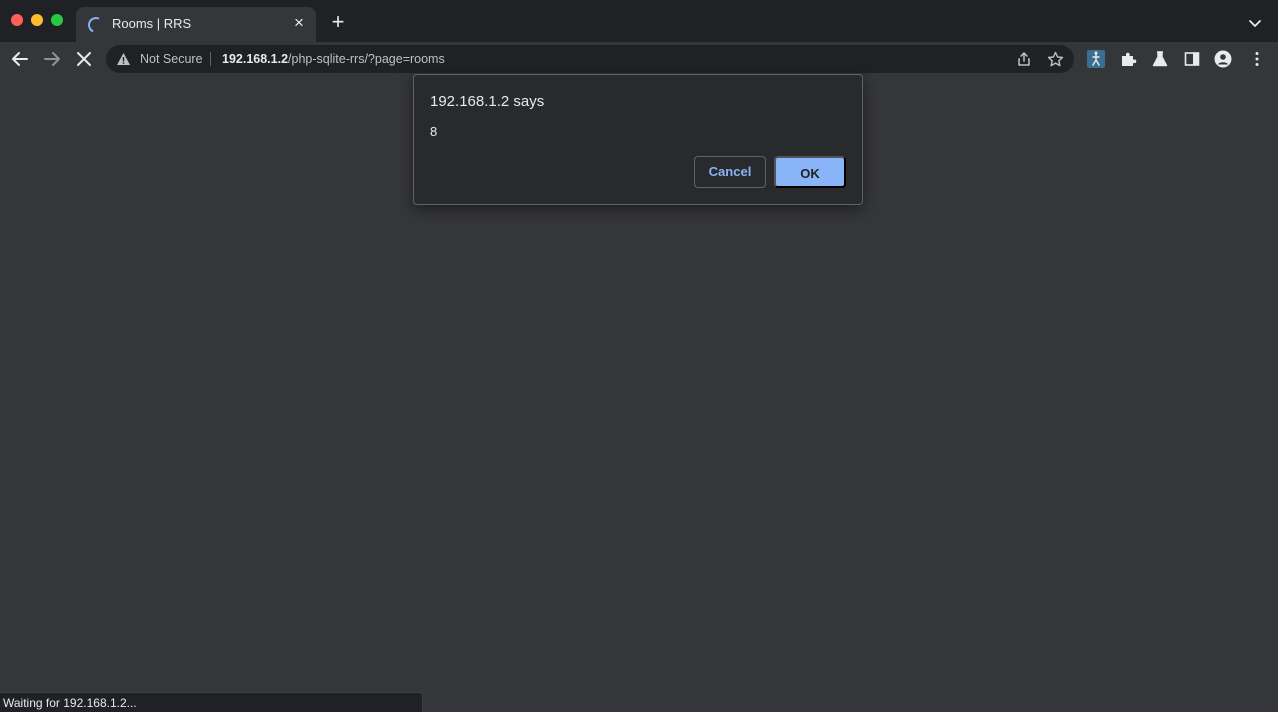  I want to click on back-button, so click(20, 59).